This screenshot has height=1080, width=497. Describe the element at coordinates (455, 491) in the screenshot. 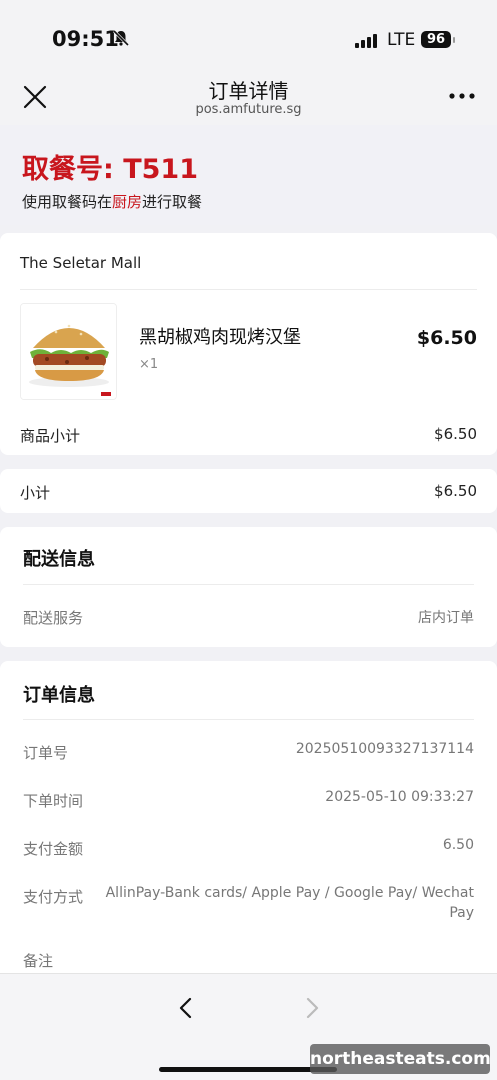

I see `subtotal-value: $6.50` at that location.